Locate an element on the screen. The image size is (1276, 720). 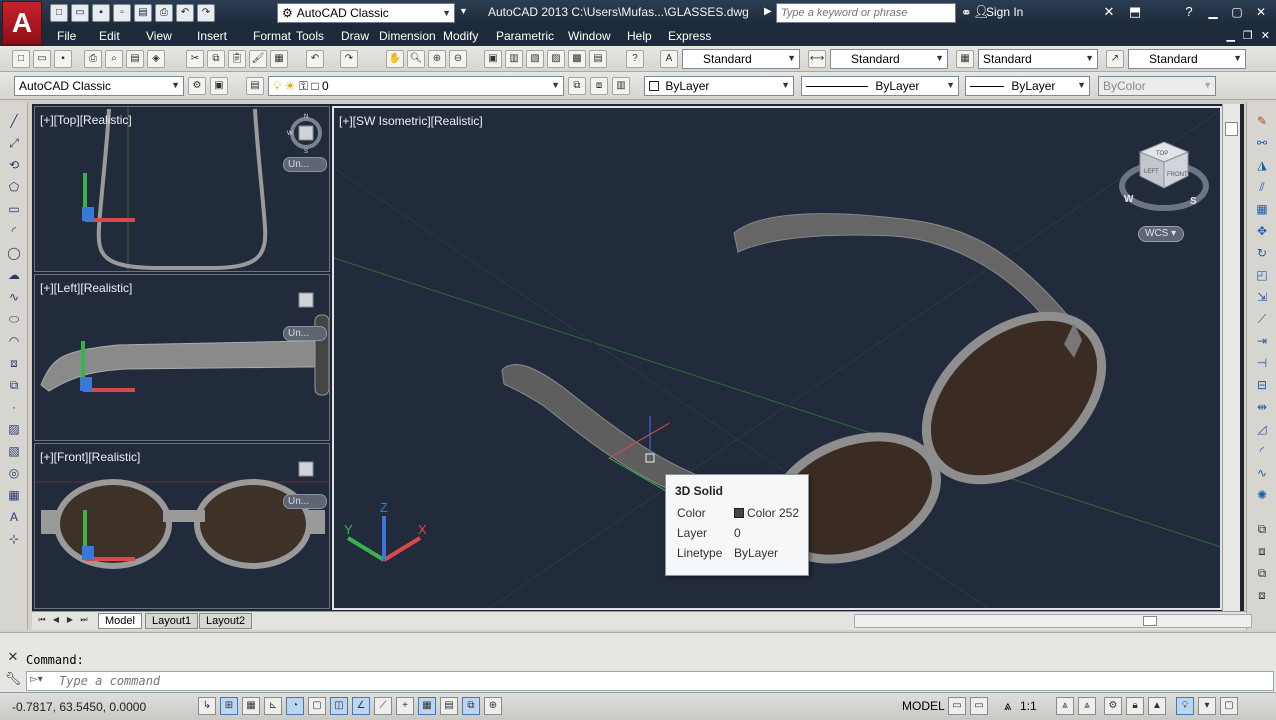
layer-previous-icon: ⧈ is located at coordinates (599, 86).